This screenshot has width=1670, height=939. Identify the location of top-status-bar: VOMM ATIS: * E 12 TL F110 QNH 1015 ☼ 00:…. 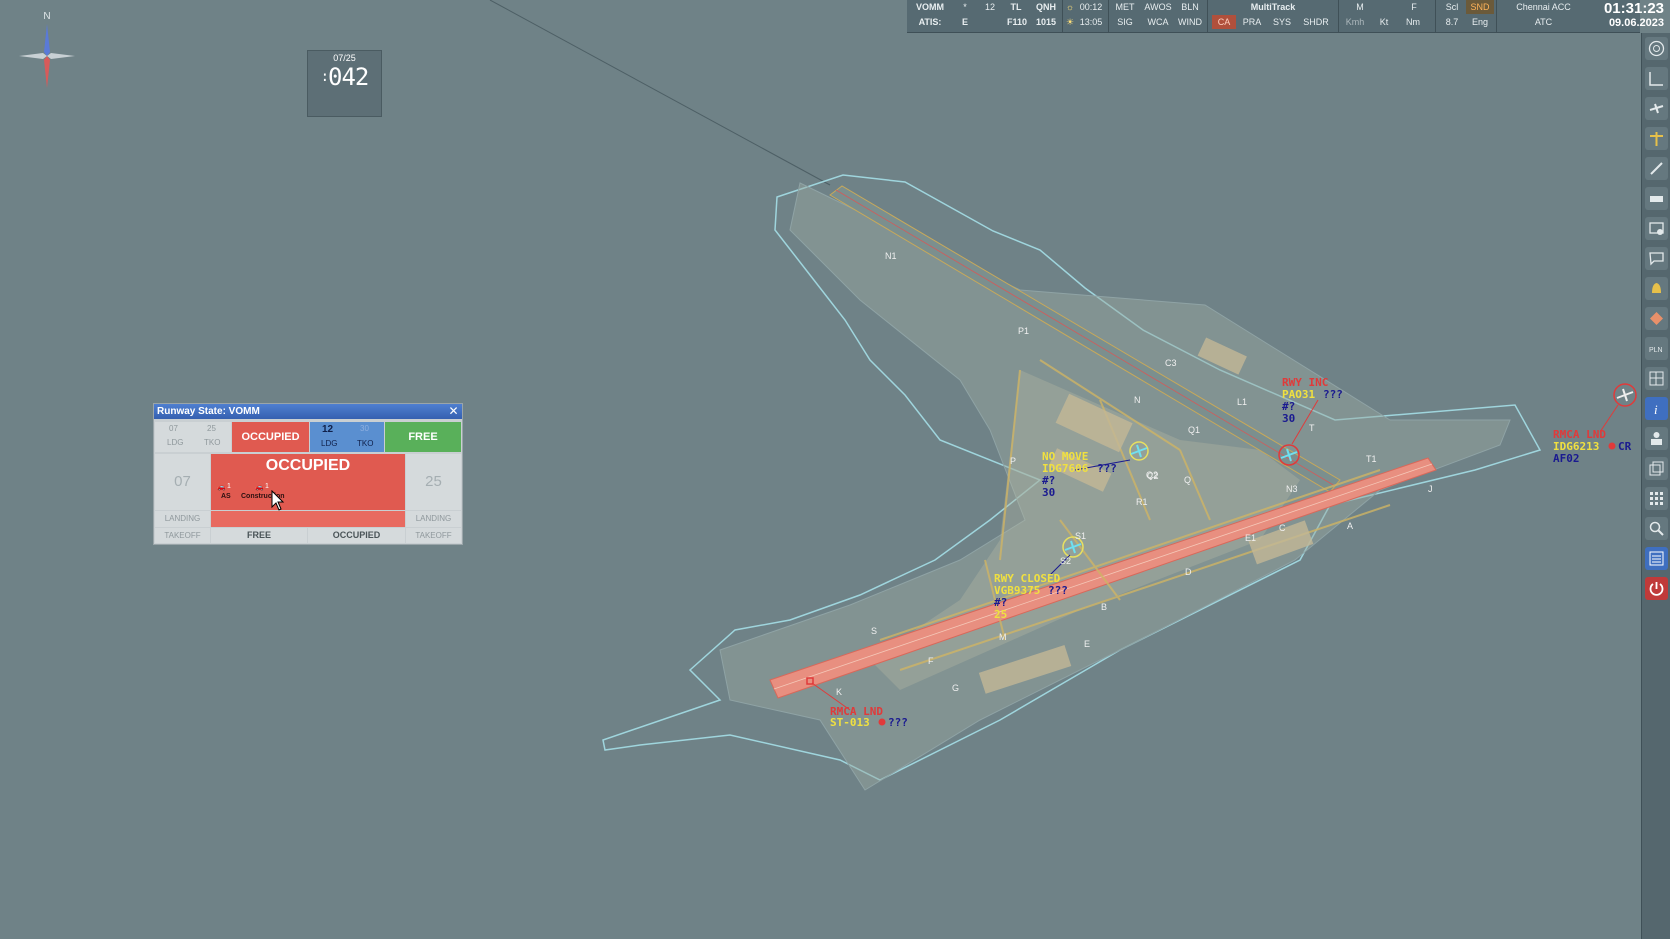
(1273, 16).